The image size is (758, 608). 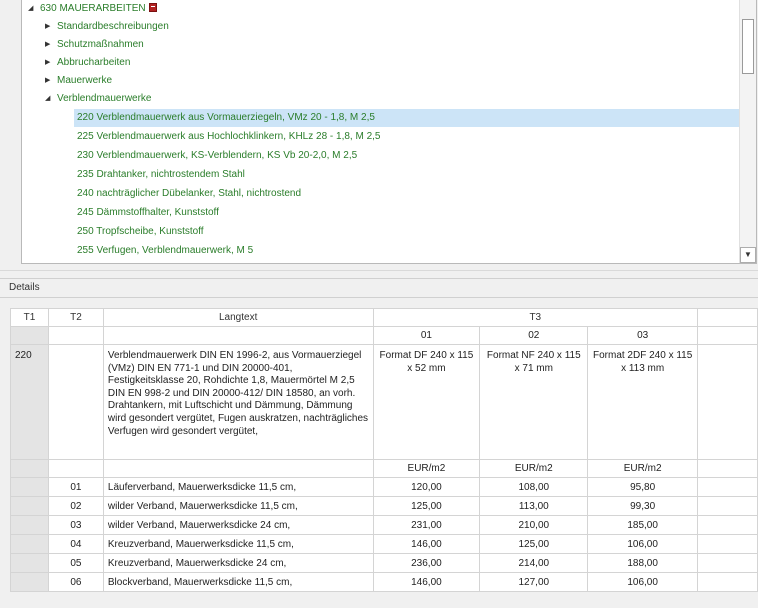 I want to click on tree-node-standardbeschreibungen: ▶ Standardbeschreibungen, so click(x=107, y=27).